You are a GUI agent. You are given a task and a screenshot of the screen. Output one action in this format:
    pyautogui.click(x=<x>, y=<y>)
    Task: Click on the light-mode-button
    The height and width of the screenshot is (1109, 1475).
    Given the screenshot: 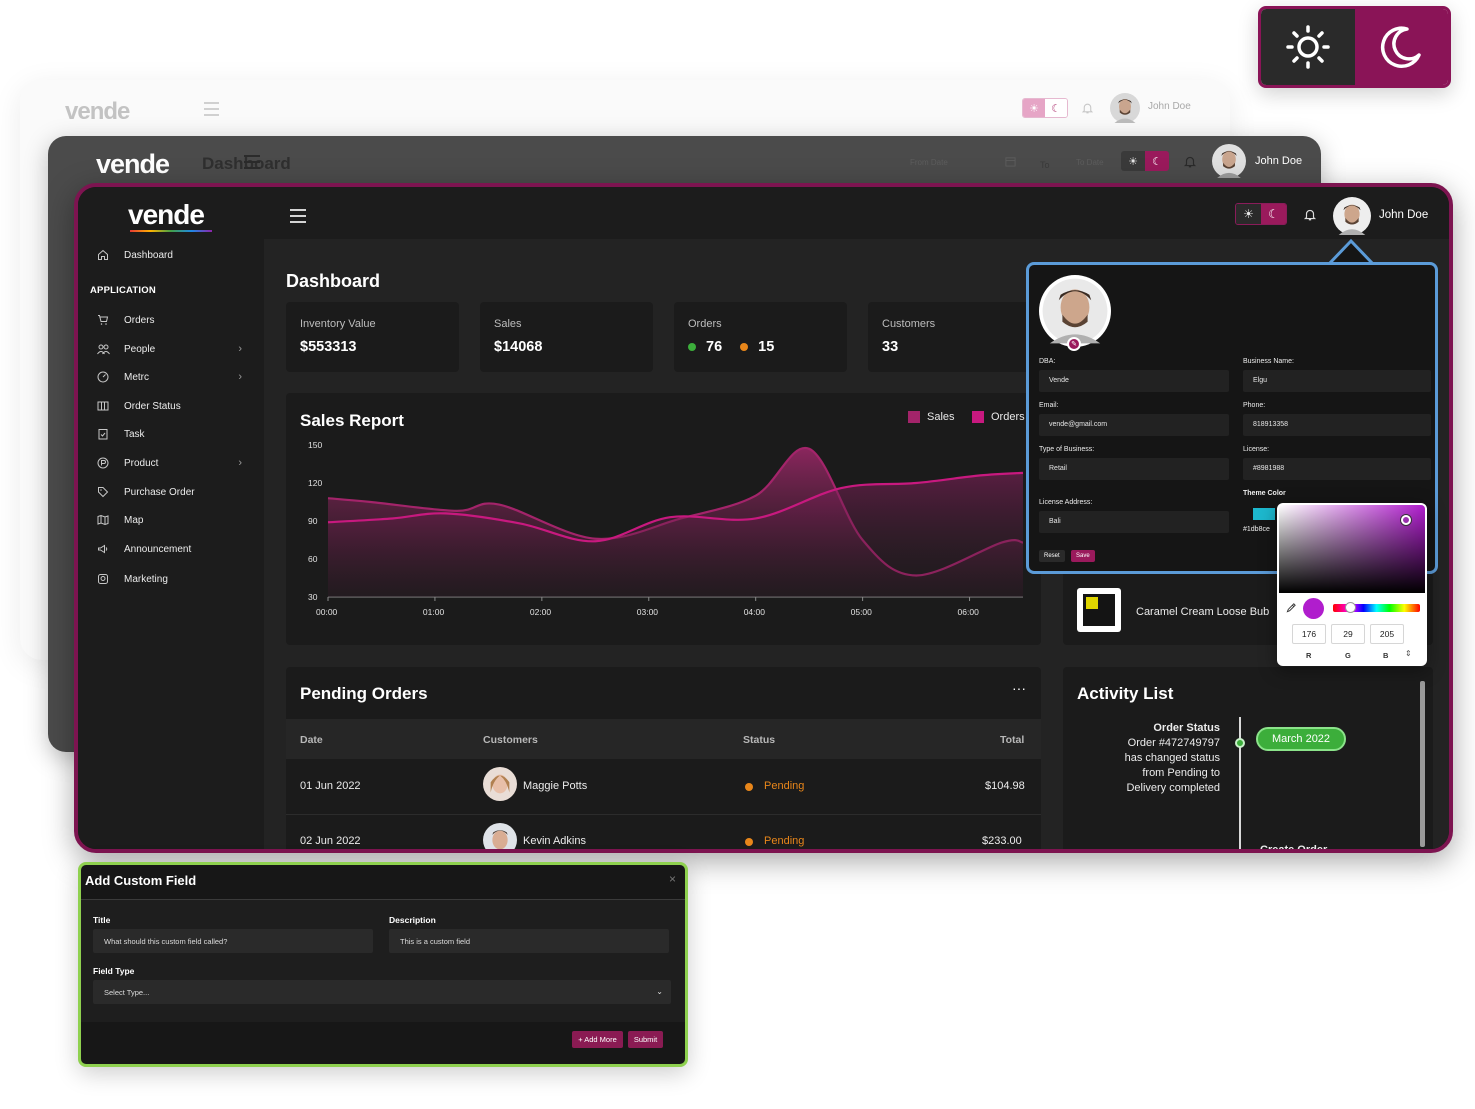 What is the action you would take?
    pyautogui.click(x=1308, y=47)
    